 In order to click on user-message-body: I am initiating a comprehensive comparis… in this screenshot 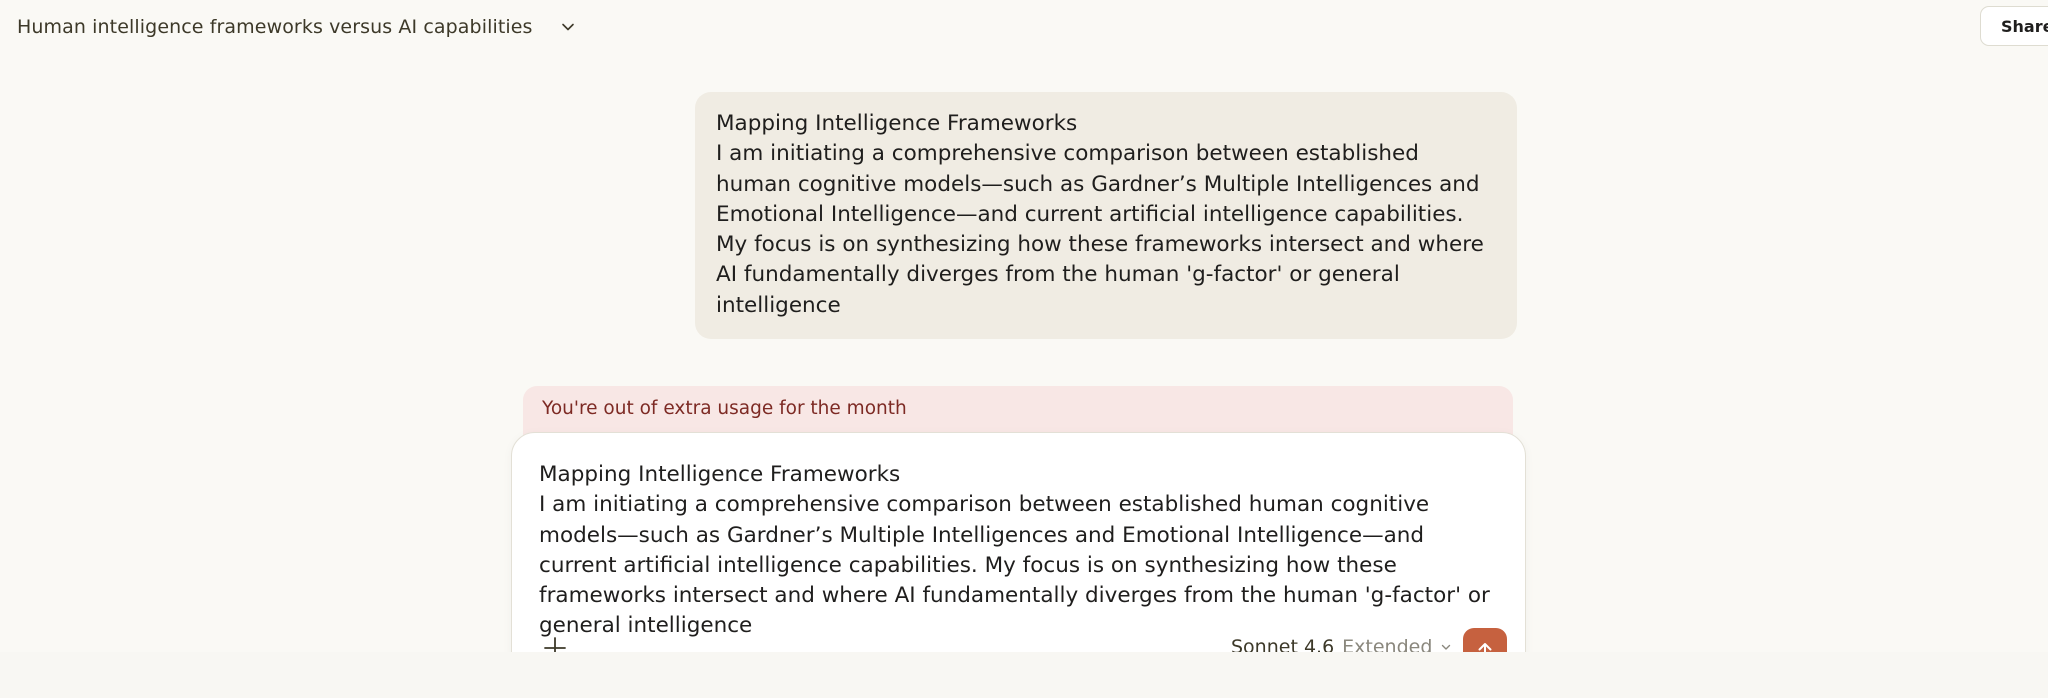, I will do `click(1100, 229)`.